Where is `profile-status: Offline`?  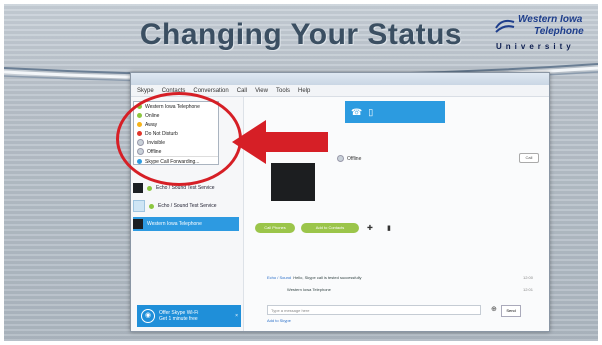
profile-status: Offline is located at coordinates (349, 158).